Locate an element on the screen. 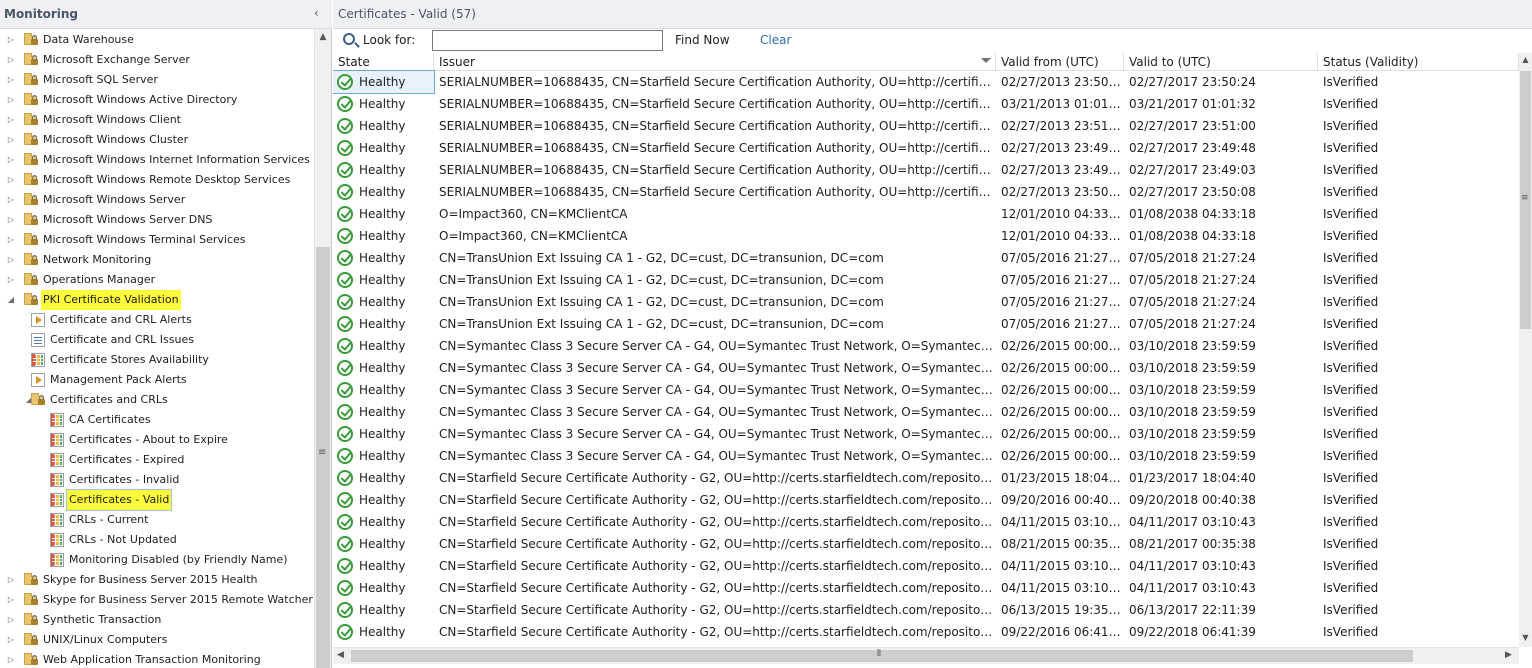 This screenshot has height=668, width=1532. tree-item: ▷ Operations Manager is located at coordinates (157, 280).